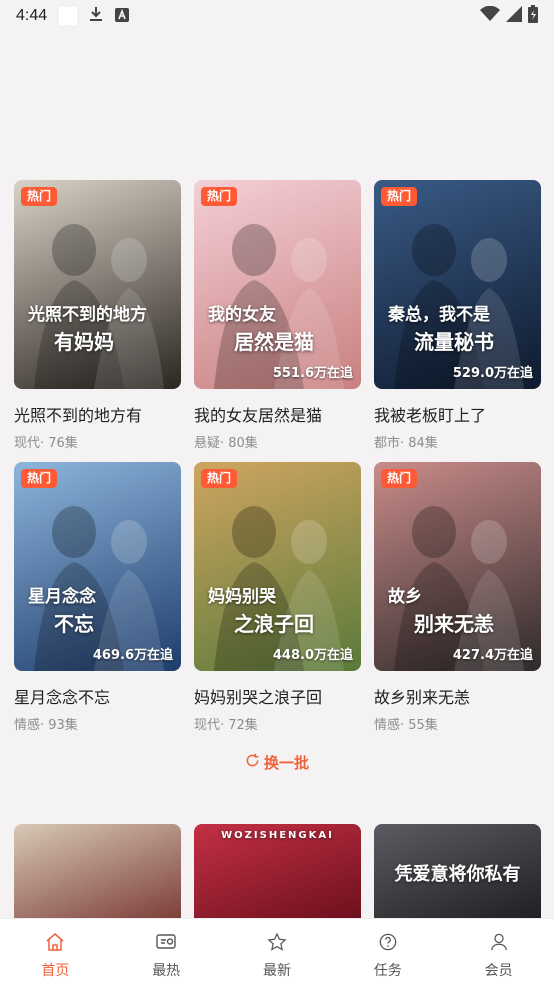 Image resolution: width=554 pixels, height=984 pixels. Describe the element at coordinates (62, 597) in the screenshot. I see `poster-title-line-1: 星月念念` at that location.